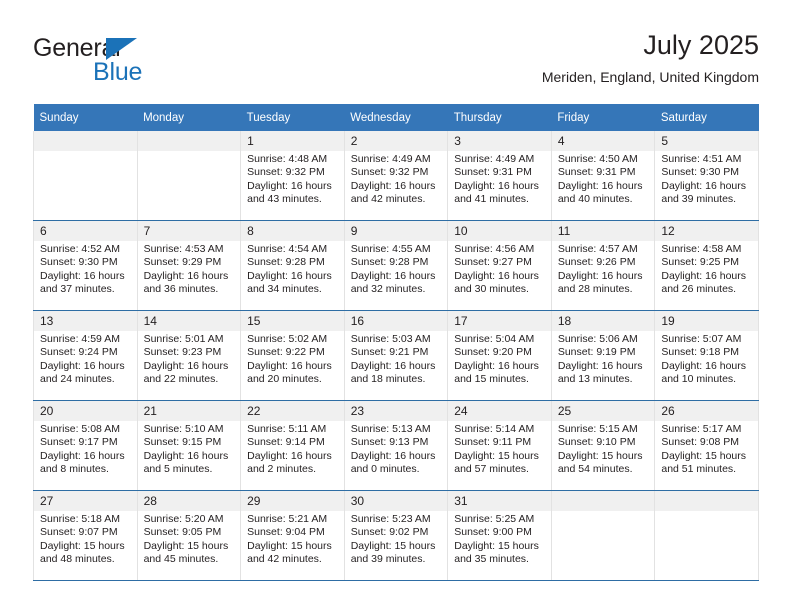 This screenshot has width=792, height=612. I want to click on sunset-text: Sunset: 9:23 PM, so click(182, 352).